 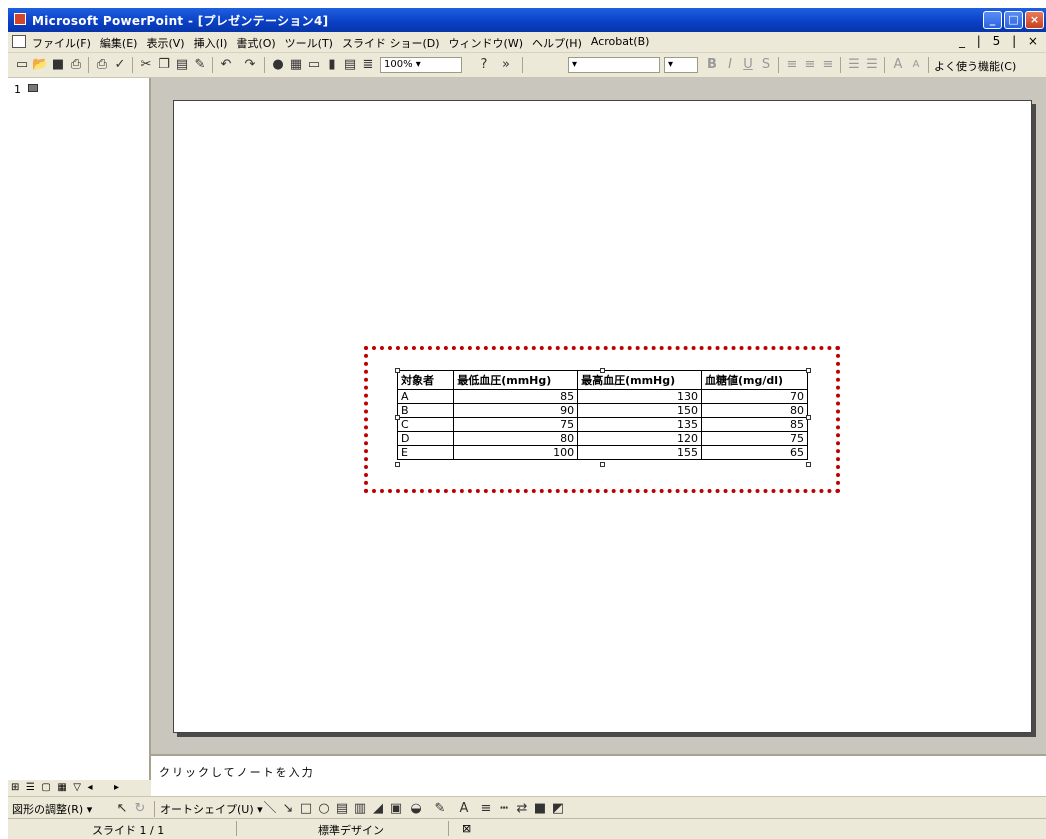 What do you see at coordinates (397, 417) in the screenshot?
I see `resize-handle-left` at bounding box center [397, 417].